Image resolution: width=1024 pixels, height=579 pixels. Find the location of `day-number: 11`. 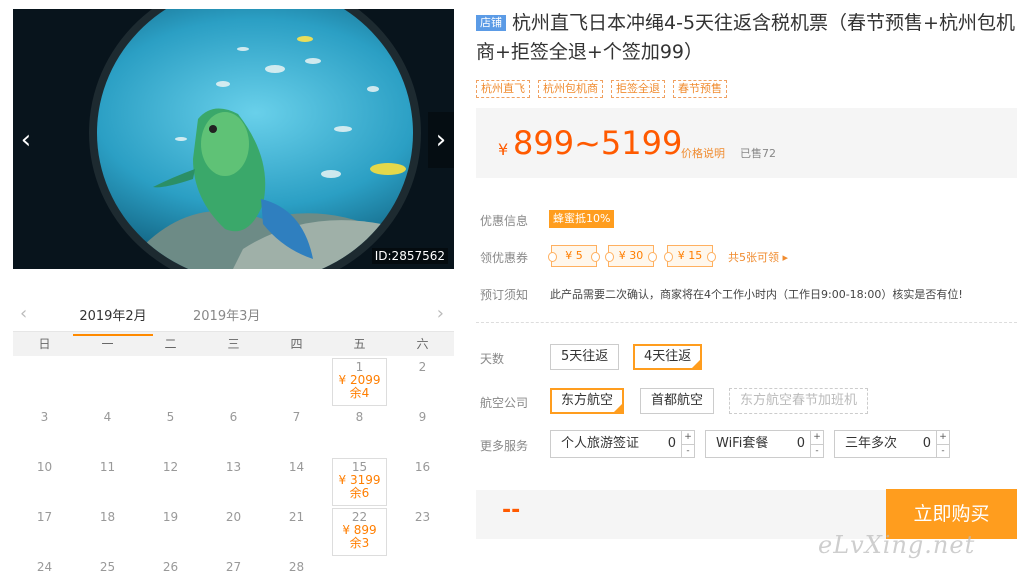

day-number: 11 is located at coordinates (107, 467).